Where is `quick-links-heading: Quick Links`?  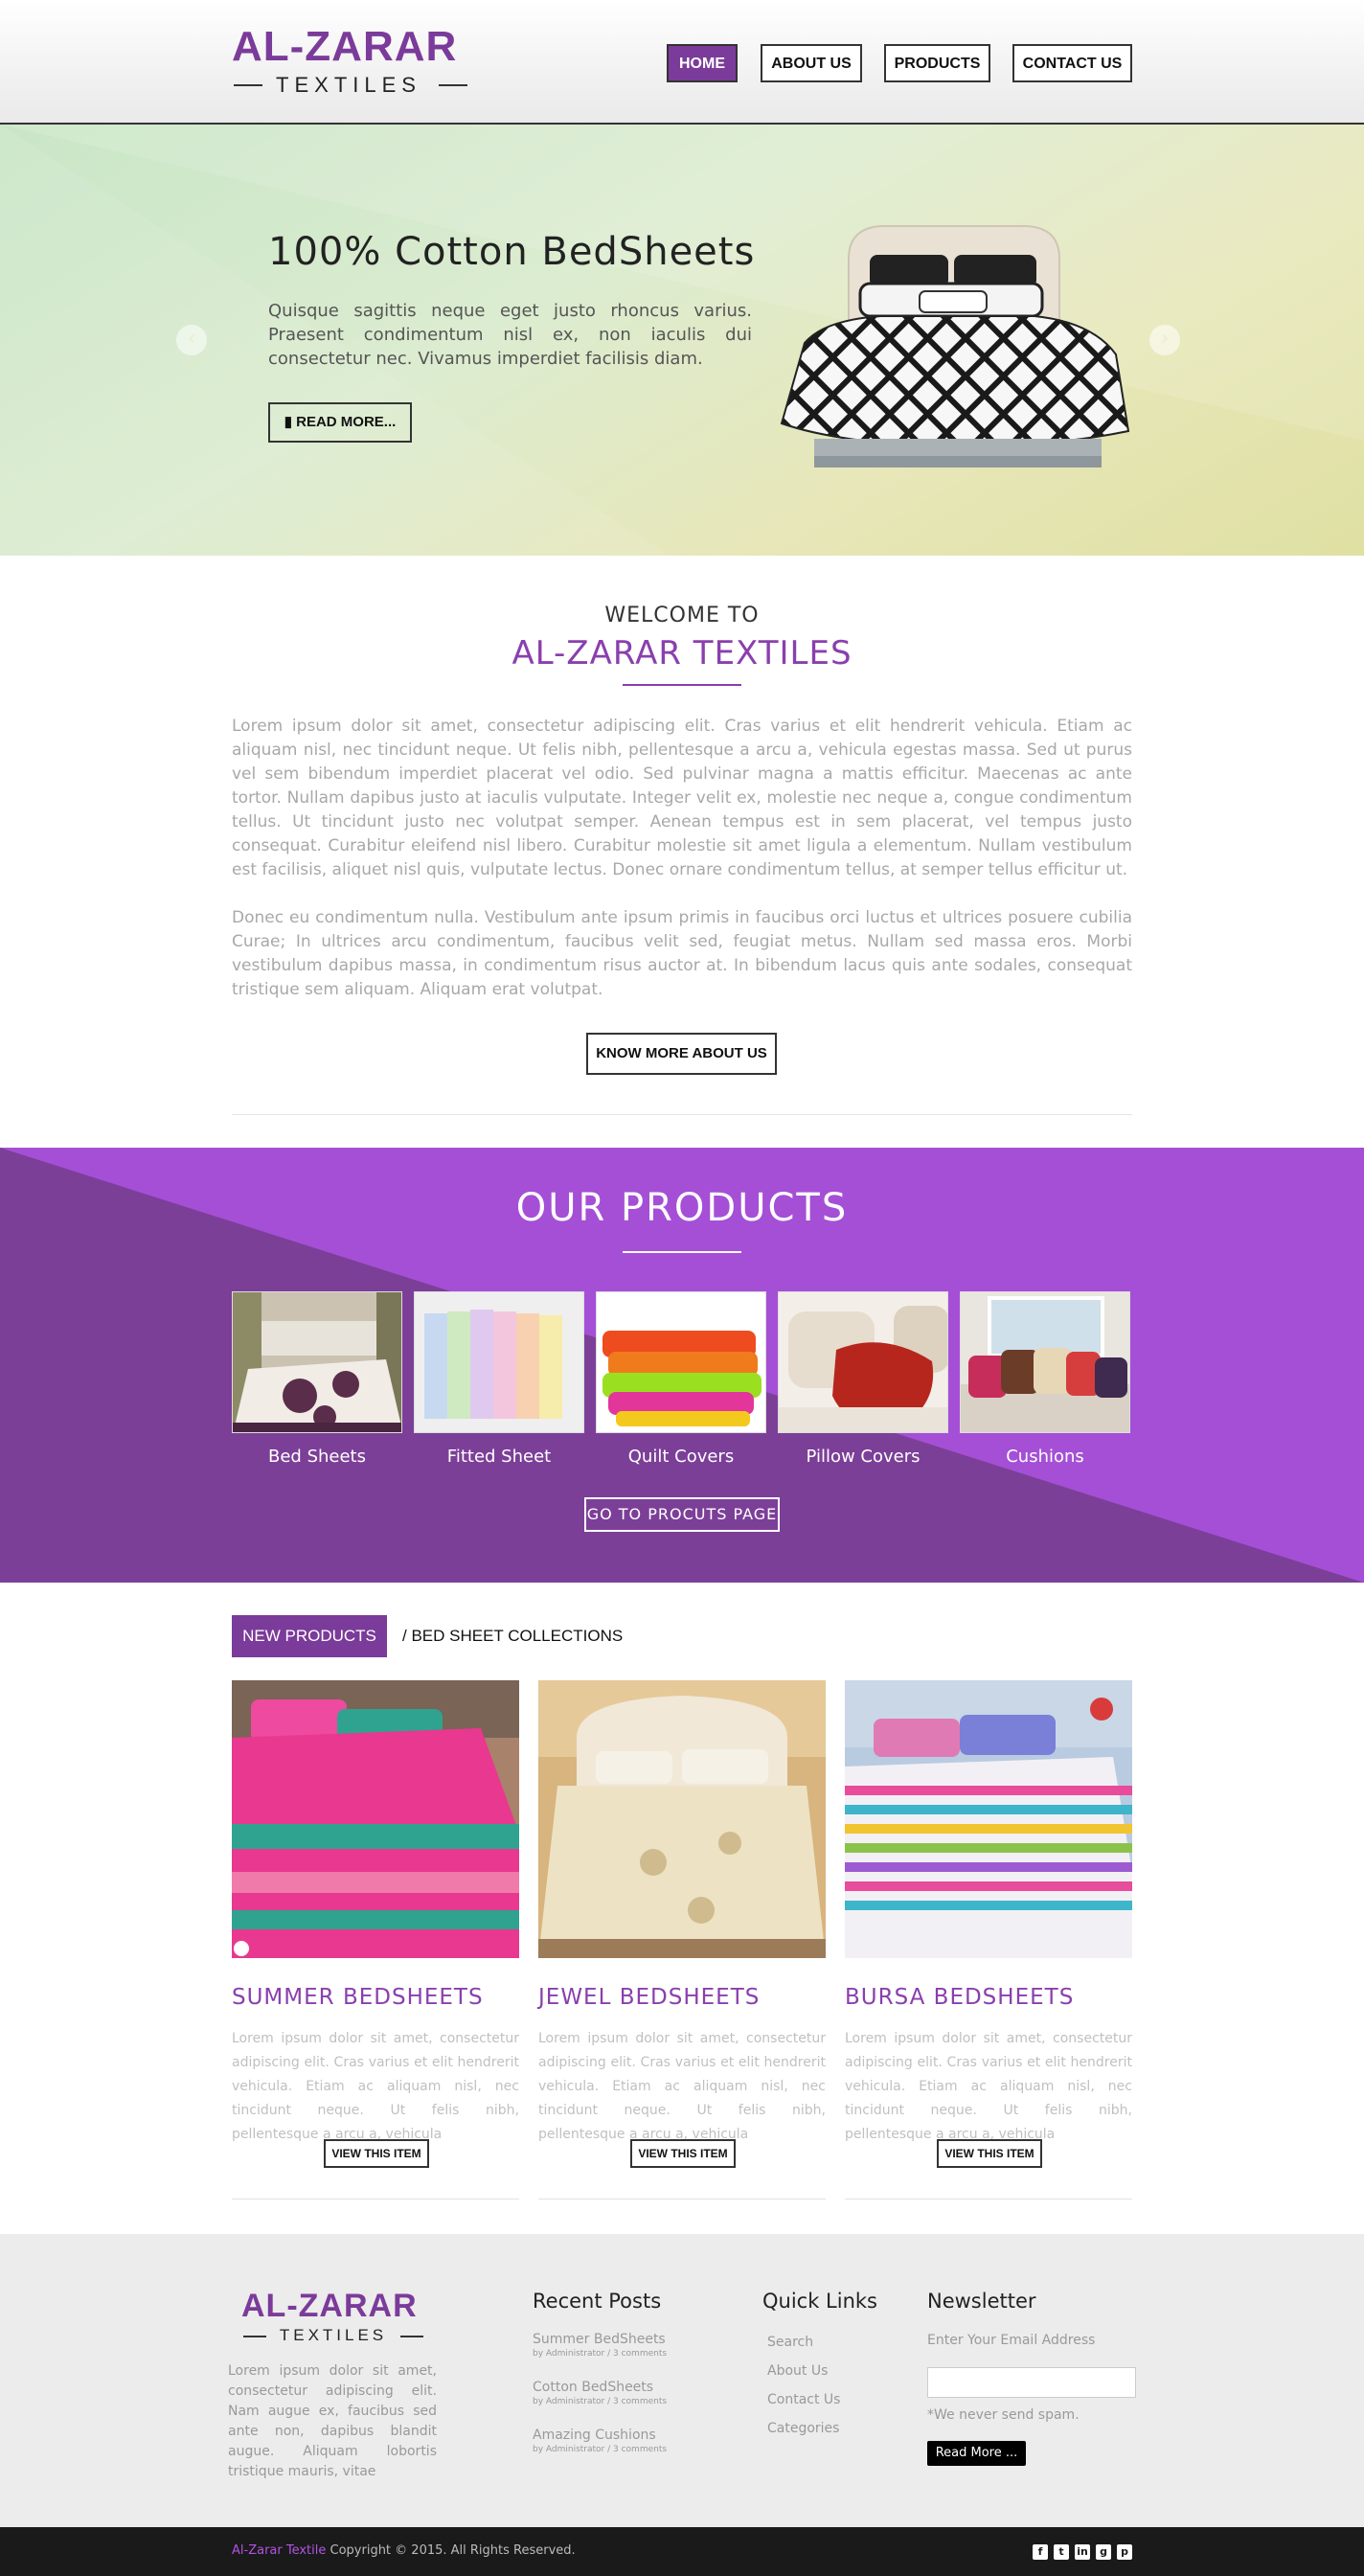
quick-links-heading: Quick Links is located at coordinates (820, 2301).